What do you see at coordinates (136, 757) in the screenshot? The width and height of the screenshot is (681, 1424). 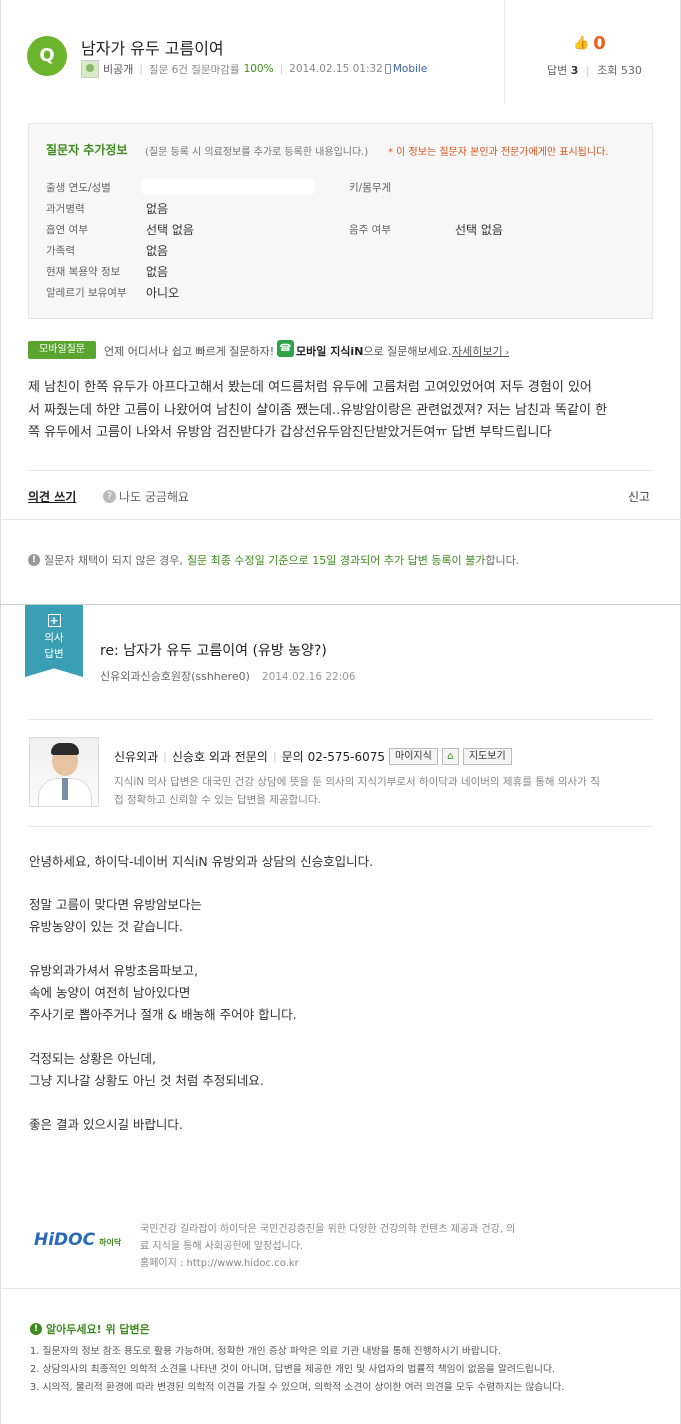 I see `doctor-clinic: 신유외과` at bounding box center [136, 757].